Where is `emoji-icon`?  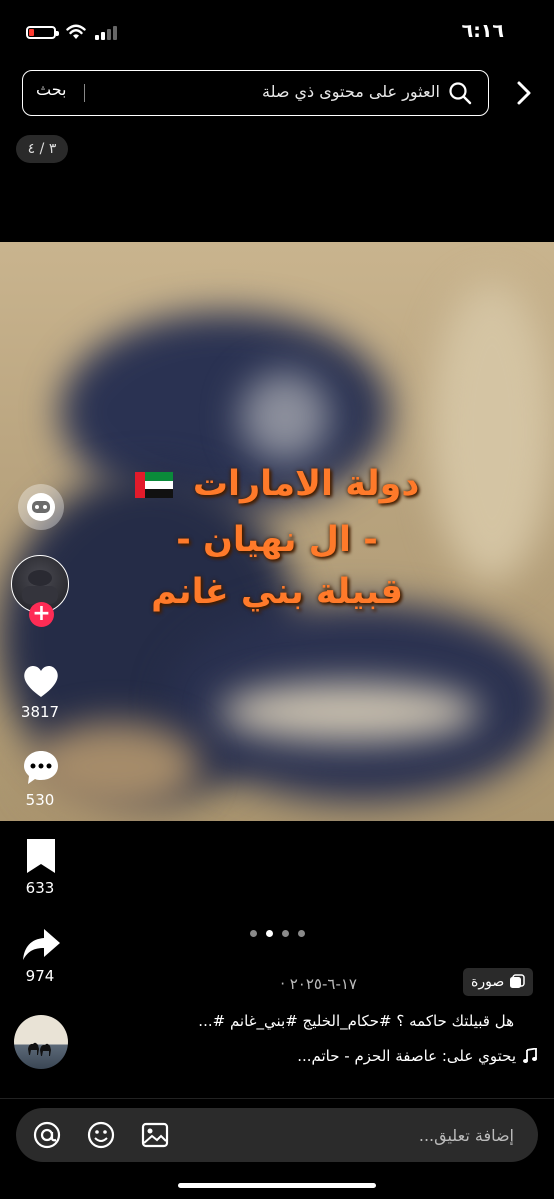 emoji-icon is located at coordinates (101, 1135).